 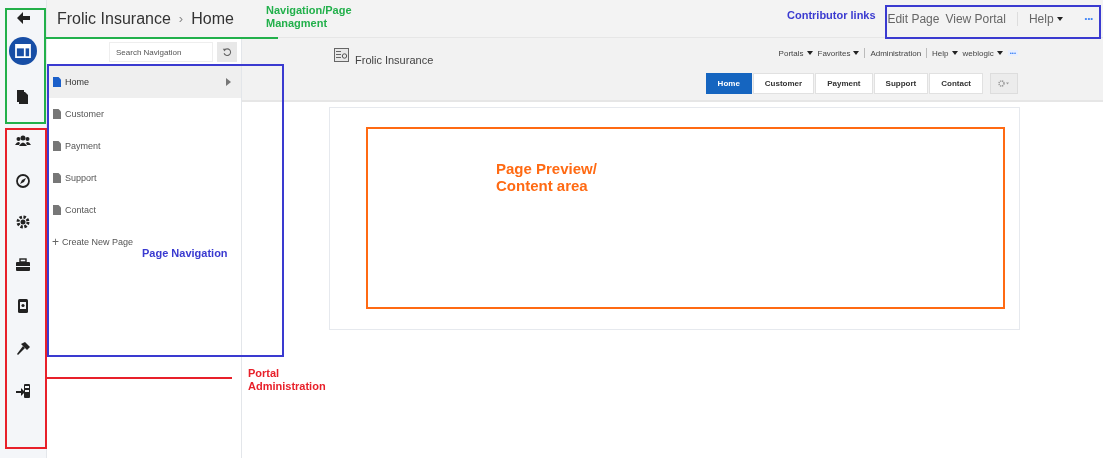 What do you see at coordinates (831, 15) in the screenshot?
I see `annotation-label: Contributor links` at bounding box center [831, 15].